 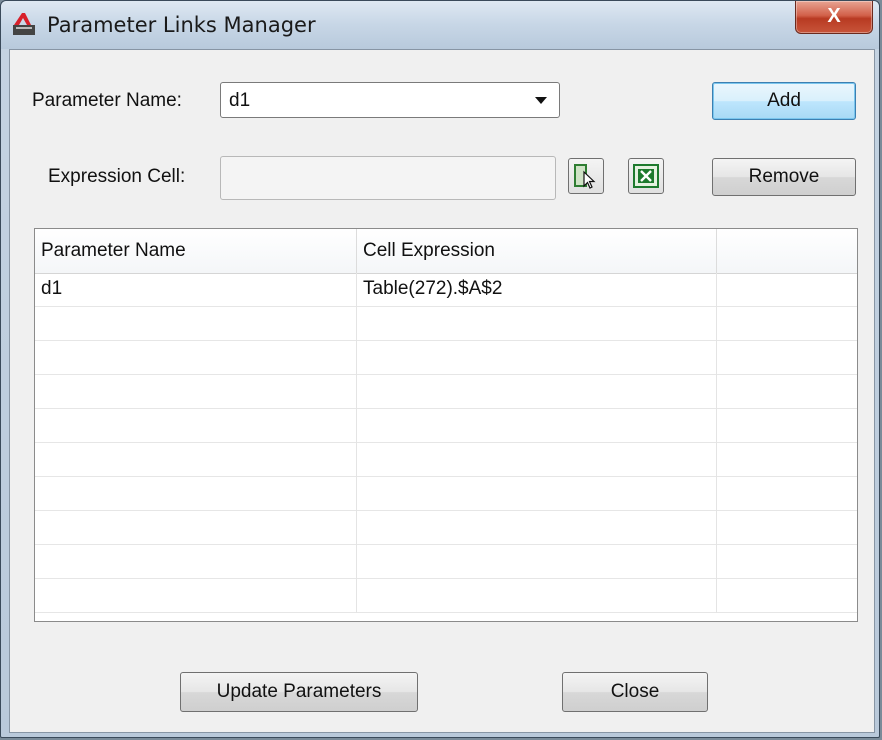 I want to click on parameter-name-dropdown: d1, so click(x=390, y=100).